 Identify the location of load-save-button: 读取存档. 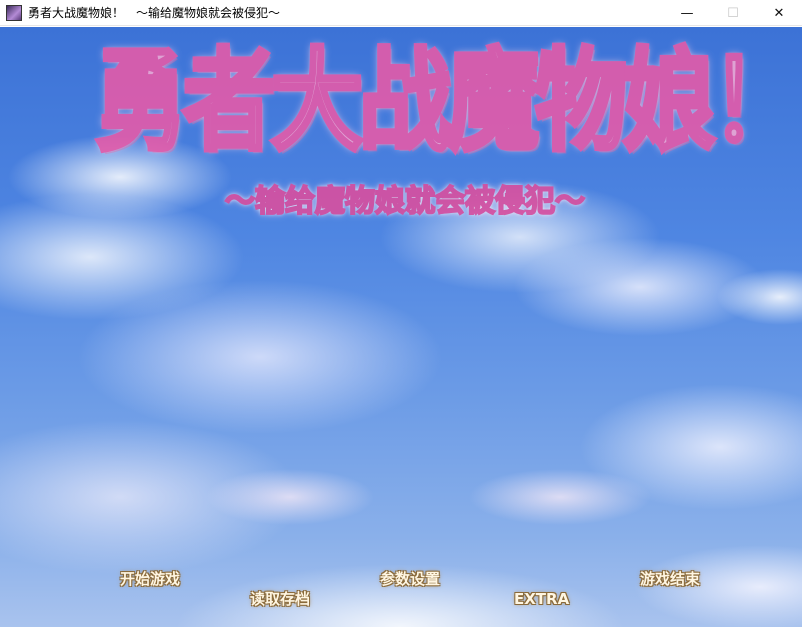
(280, 599).